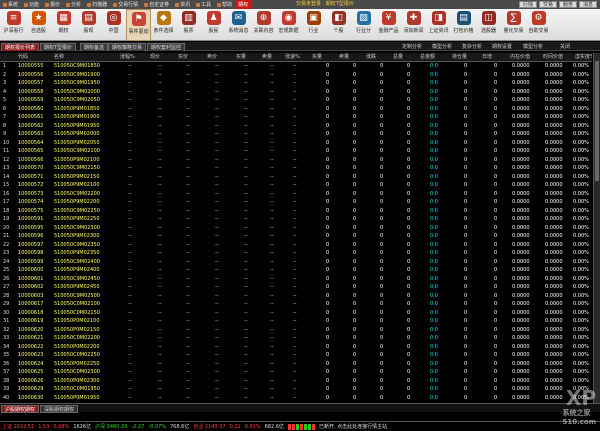 The height and width of the screenshot is (431, 600). I want to click on tab-right-link: 关闭, so click(565, 46).